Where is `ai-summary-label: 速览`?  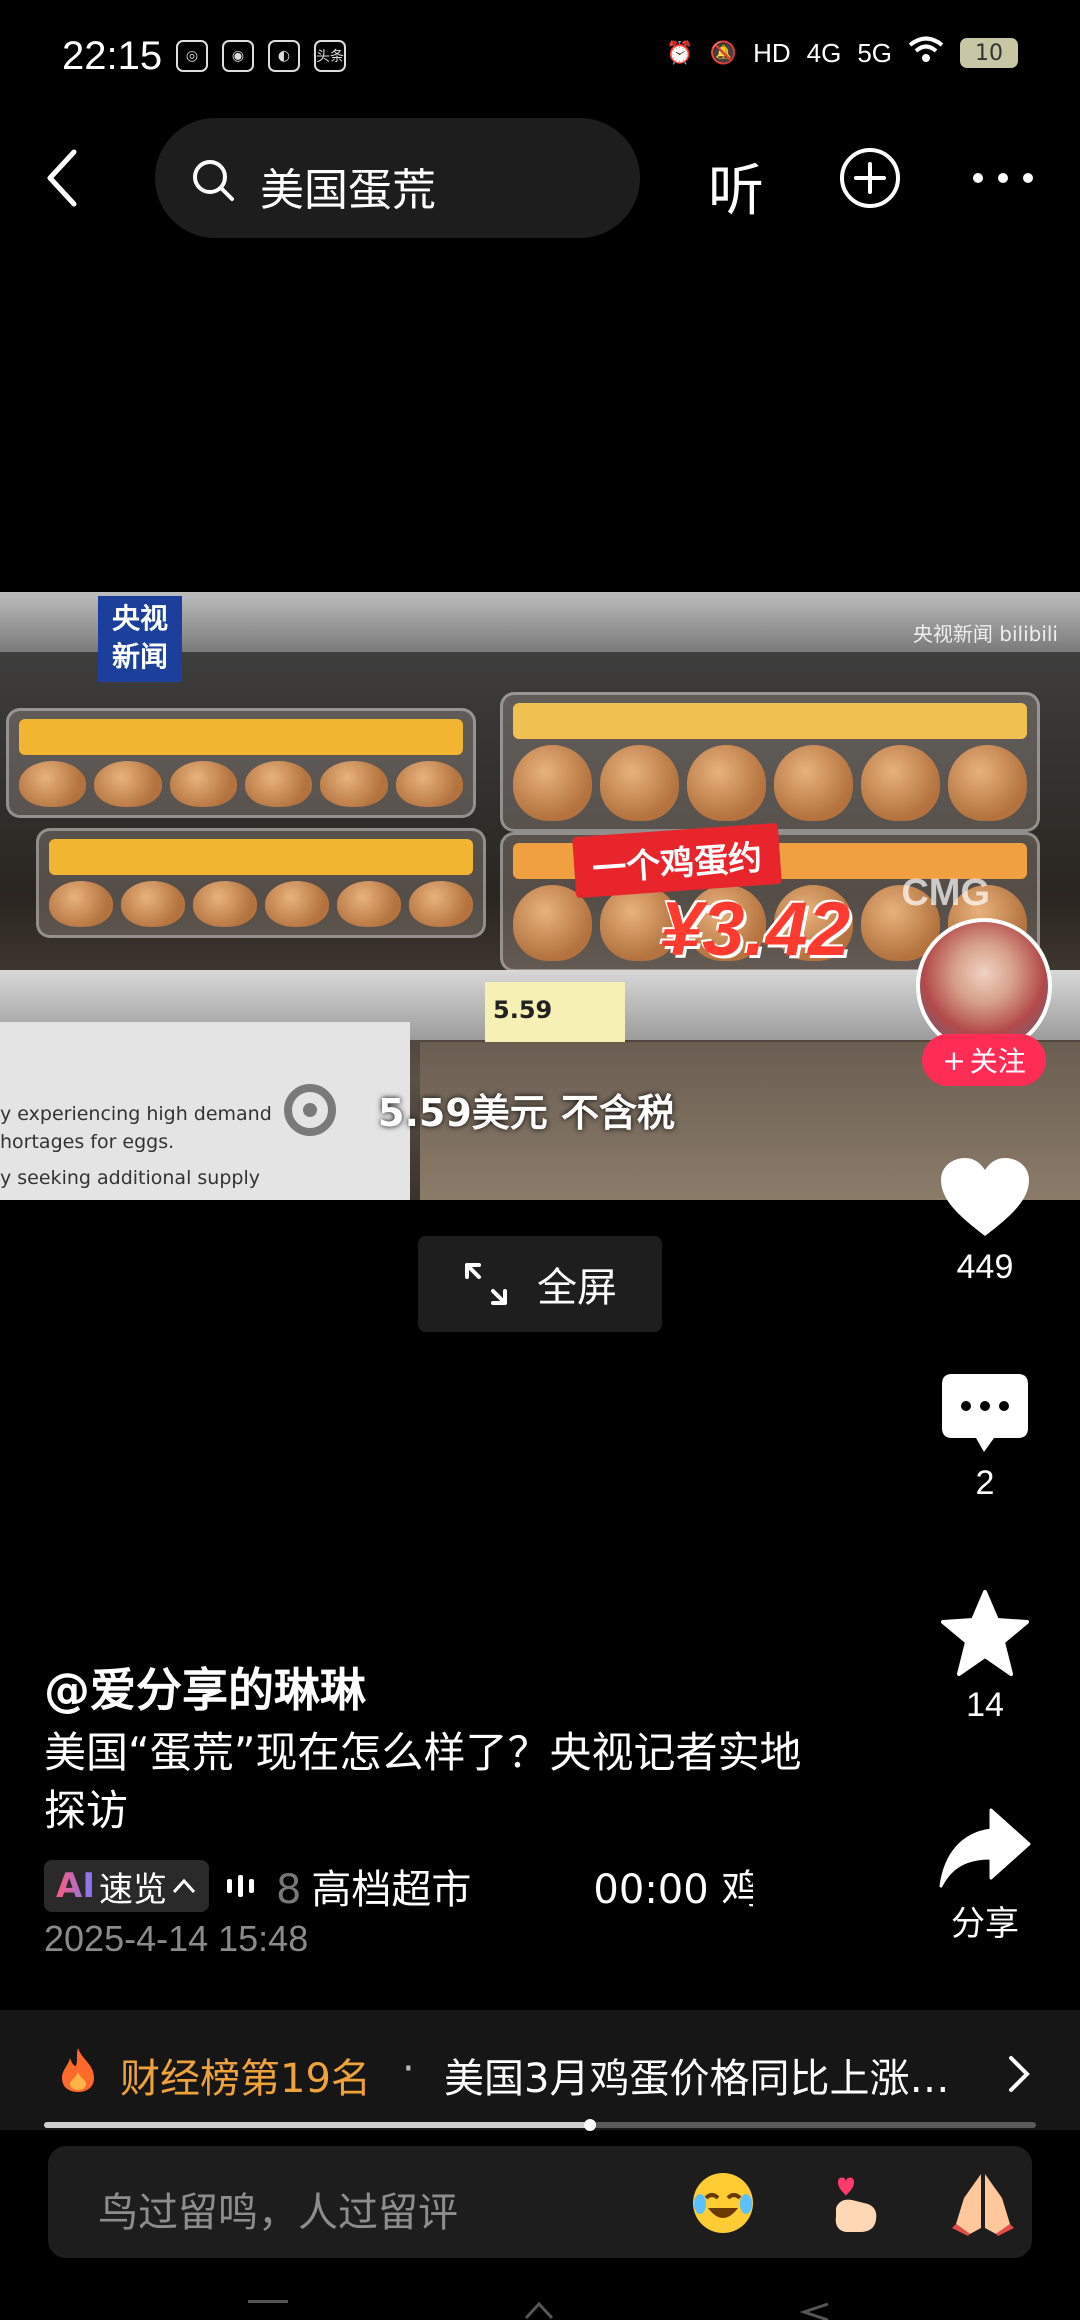 ai-summary-label: 速览 is located at coordinates (132, 1889).